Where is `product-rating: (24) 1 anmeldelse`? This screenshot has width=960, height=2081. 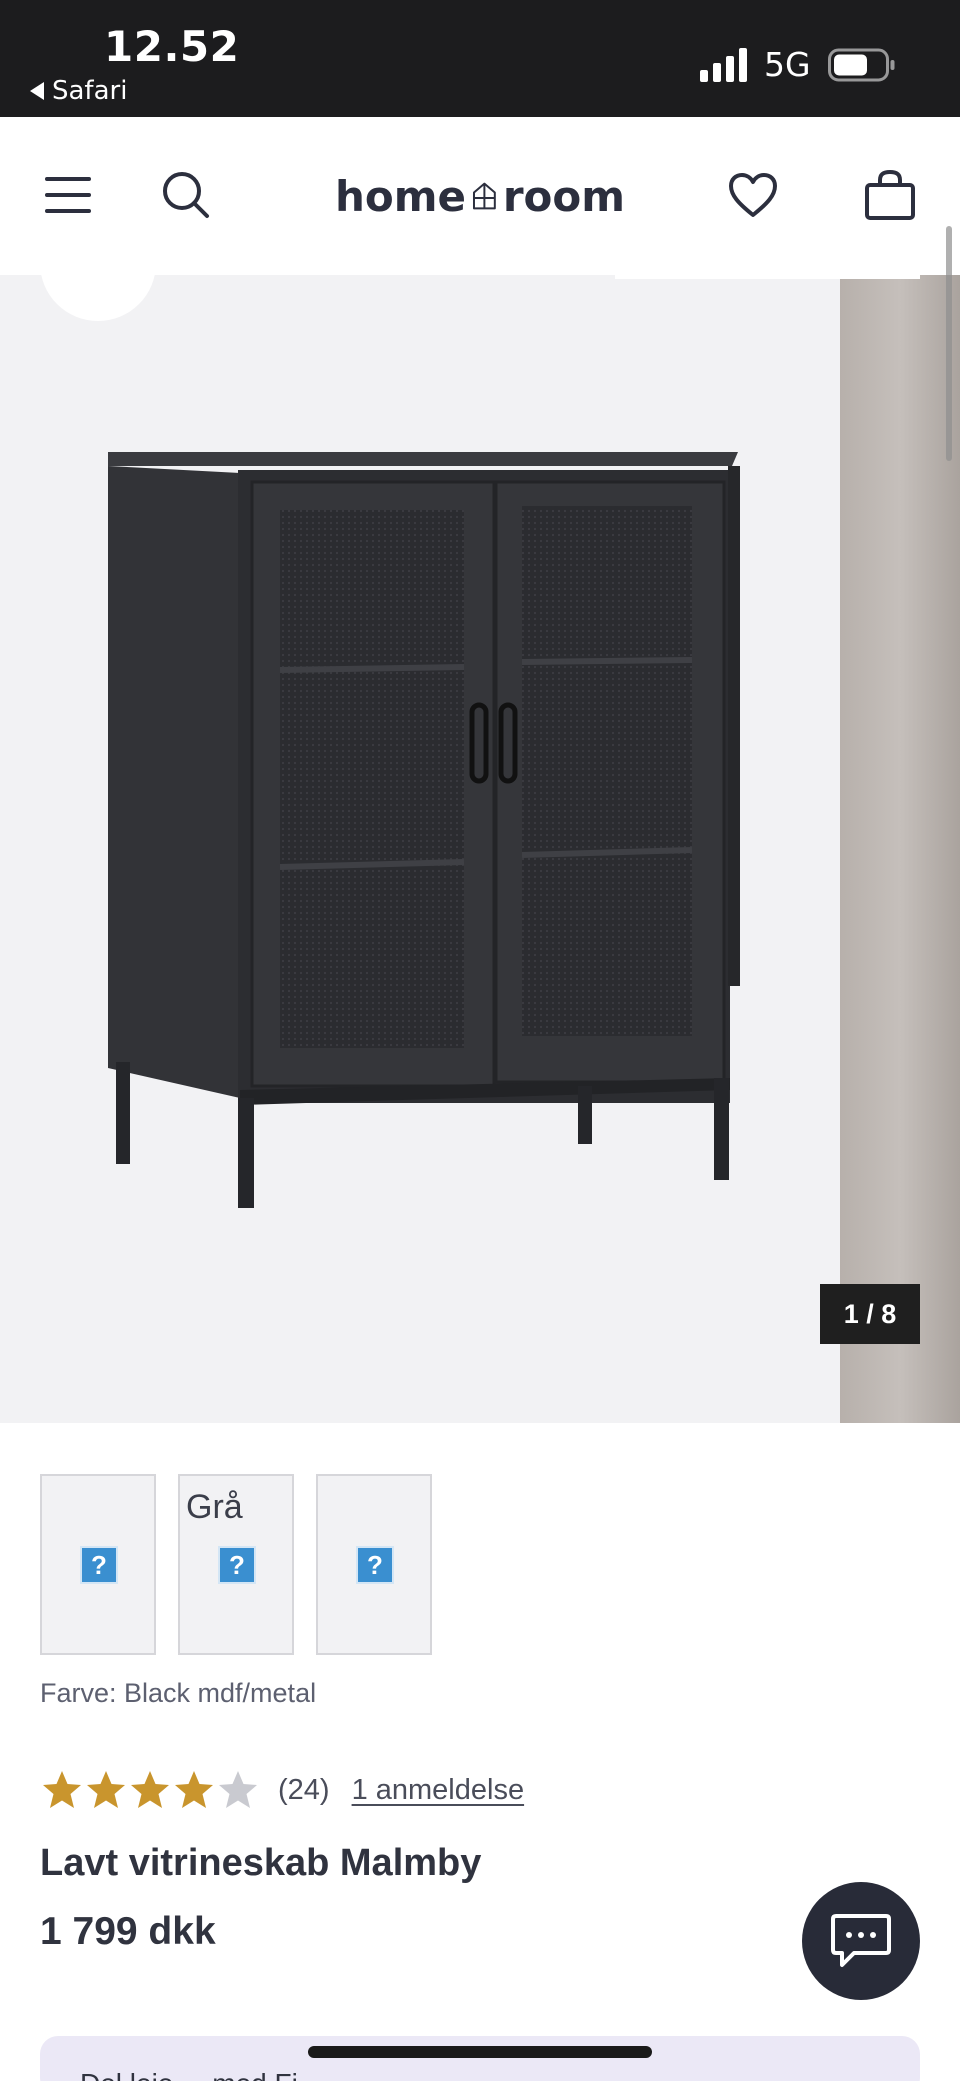
product-rating: (24) 1 anmeldelse is located at coordinates (282, 1790).